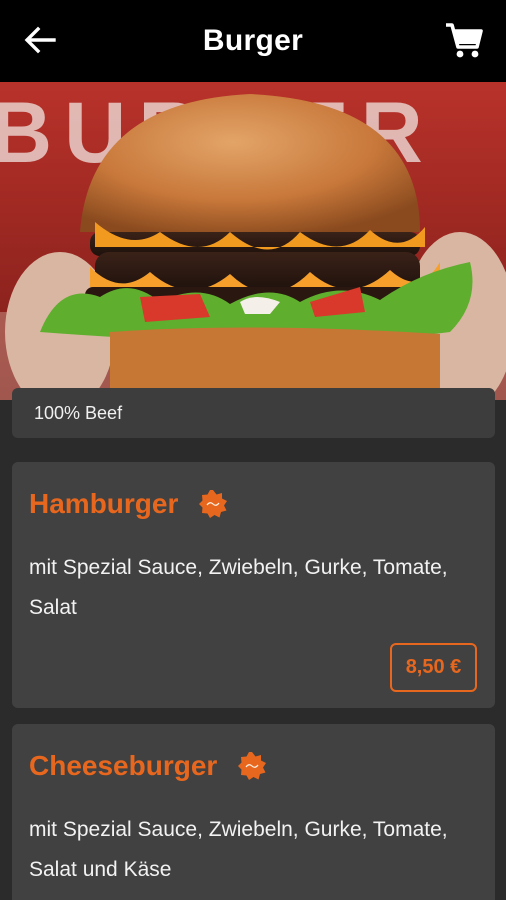 The width and height of the screenshot is (506, 900). I want to click on product-name-row: Hamburger, so click(128, 504).